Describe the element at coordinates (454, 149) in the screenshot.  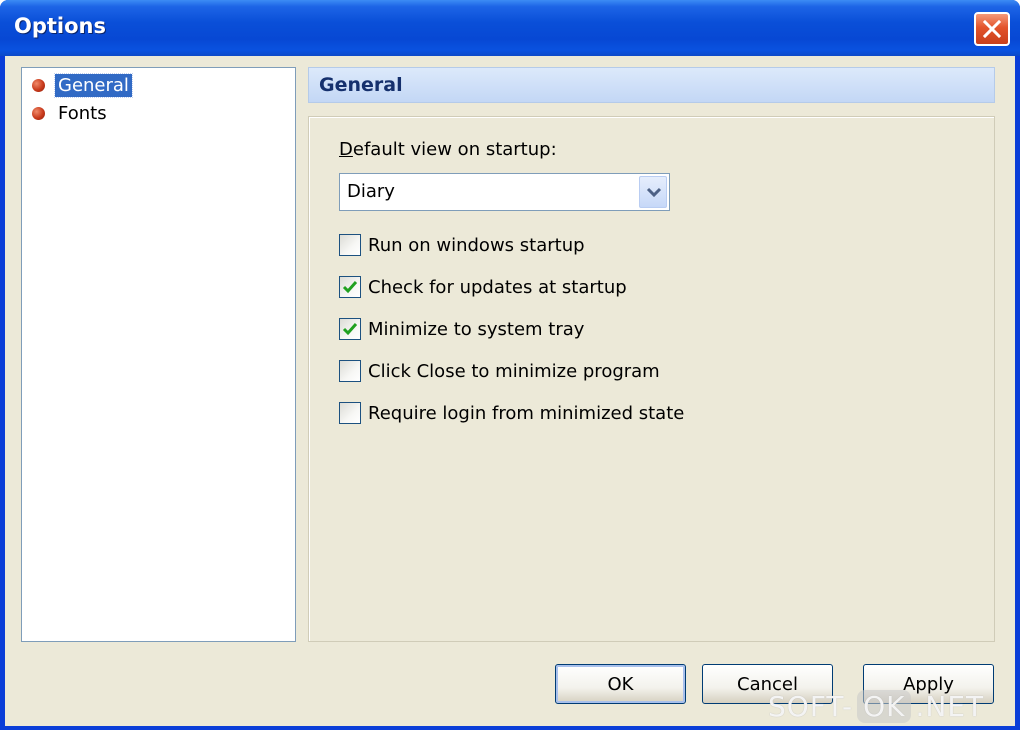
I see `default-view-label-text: efault view on startup:` at that location.